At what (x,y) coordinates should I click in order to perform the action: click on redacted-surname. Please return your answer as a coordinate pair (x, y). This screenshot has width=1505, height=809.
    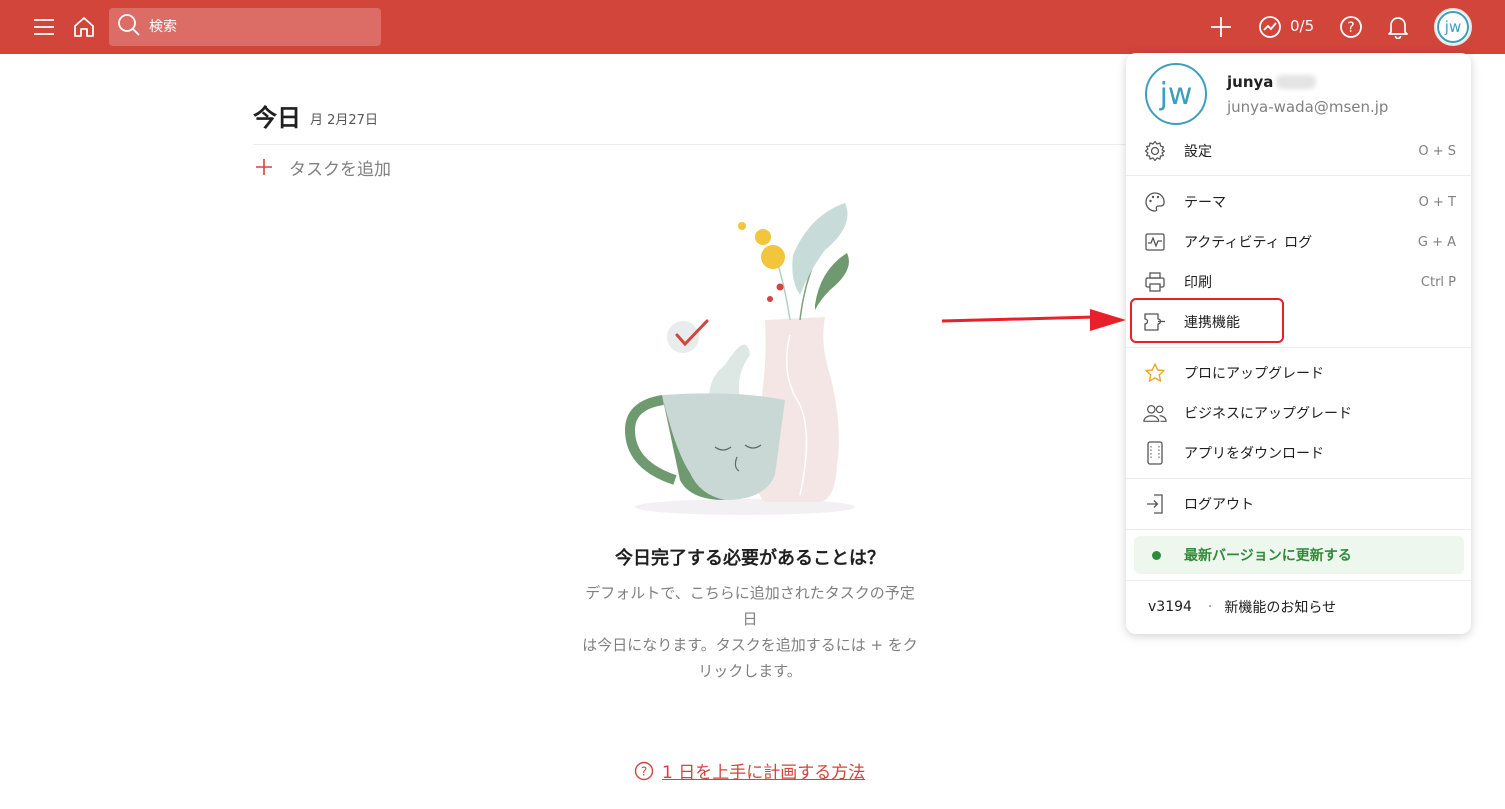
    Looking at the image, I should click on (1296, 82).